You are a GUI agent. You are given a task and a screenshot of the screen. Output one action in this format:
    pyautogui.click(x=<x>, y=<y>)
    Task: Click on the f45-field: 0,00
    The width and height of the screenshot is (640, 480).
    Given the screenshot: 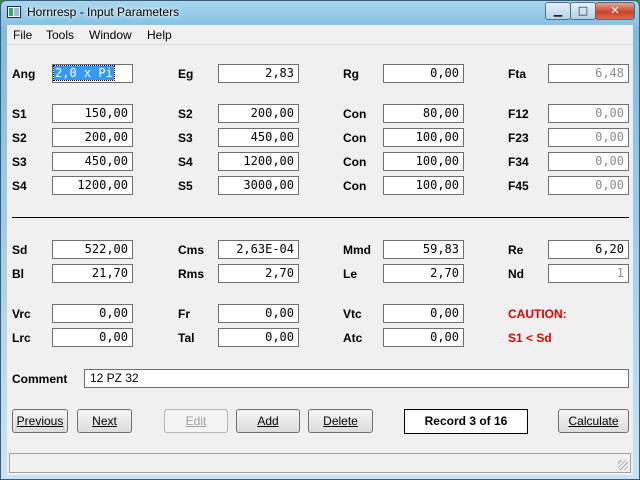 What is the action you would take?
    pyautogui.click(x=588, y=185)
    